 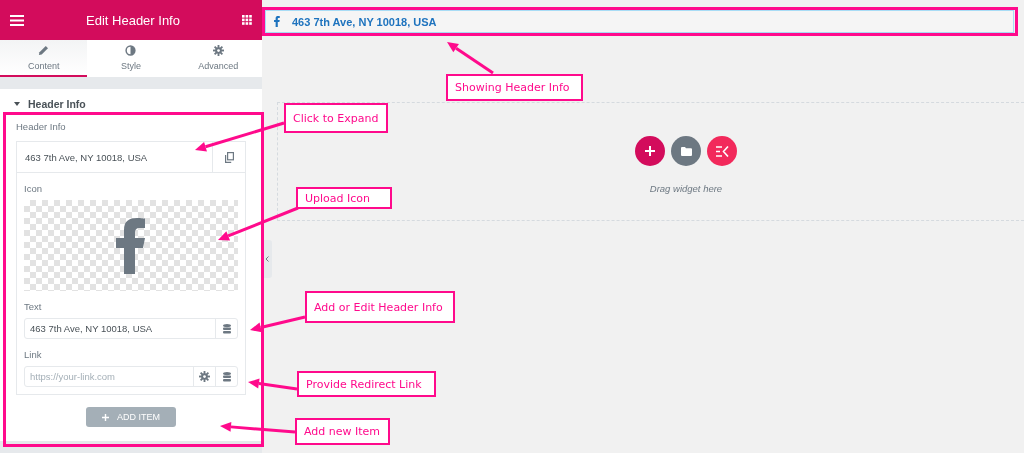 I want to click on template-button, so click(x=686, y=151).